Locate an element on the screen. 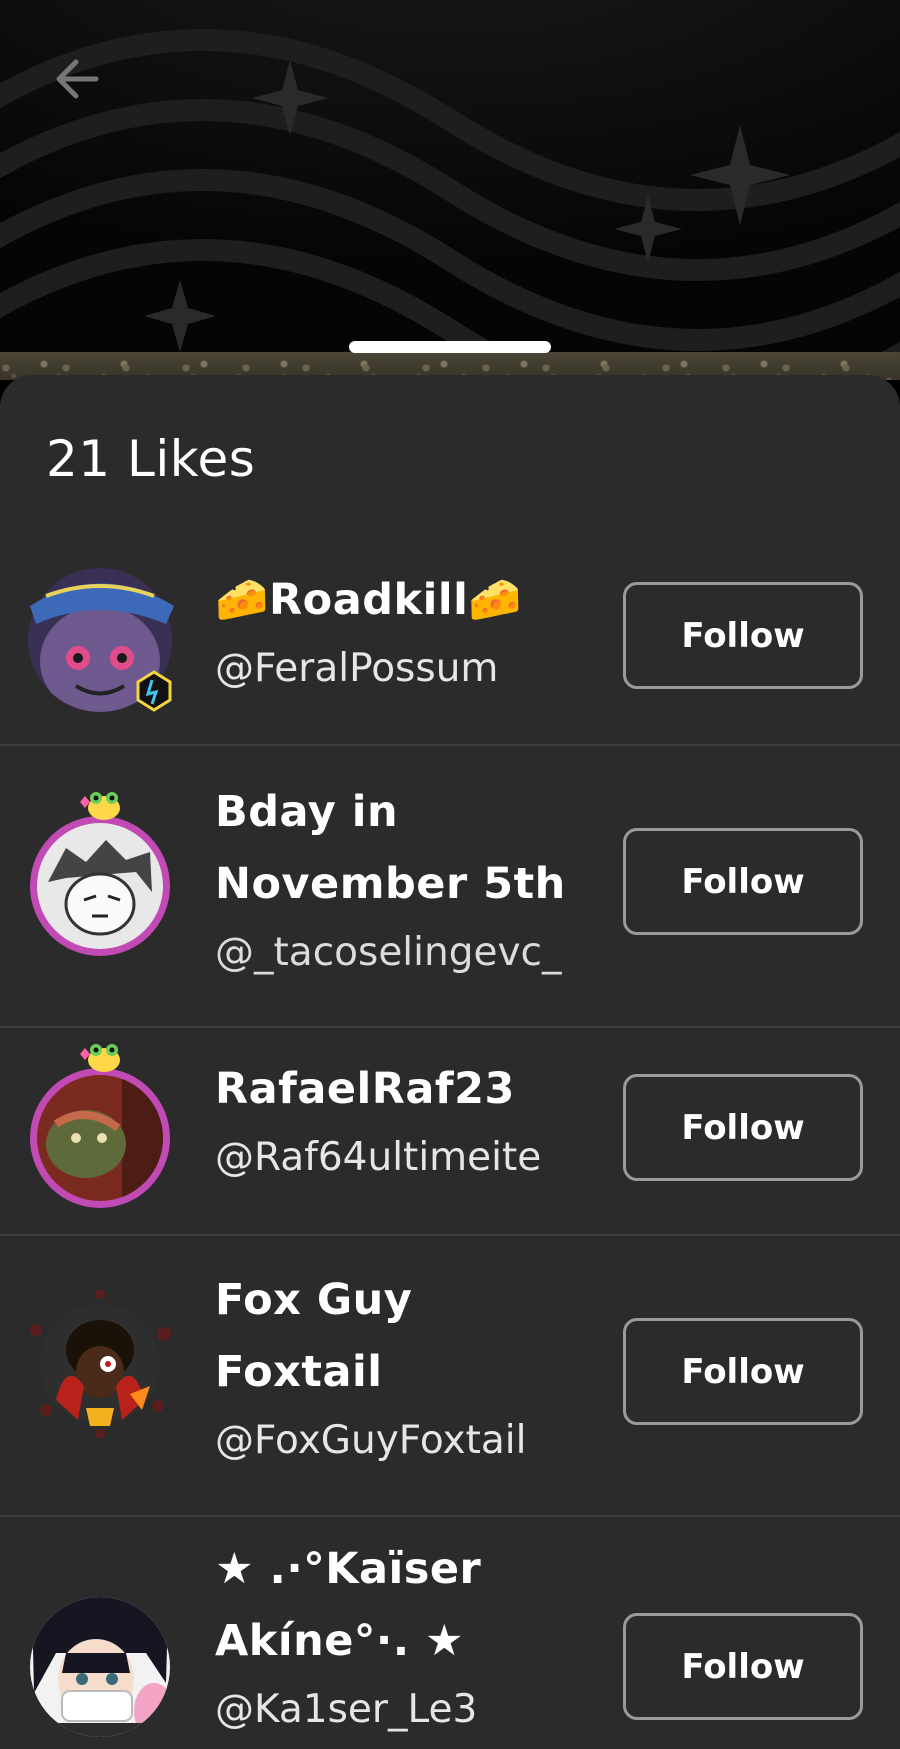 The image size is (900, 1749). arrow-left-icon is located at coordinates (77, 79).